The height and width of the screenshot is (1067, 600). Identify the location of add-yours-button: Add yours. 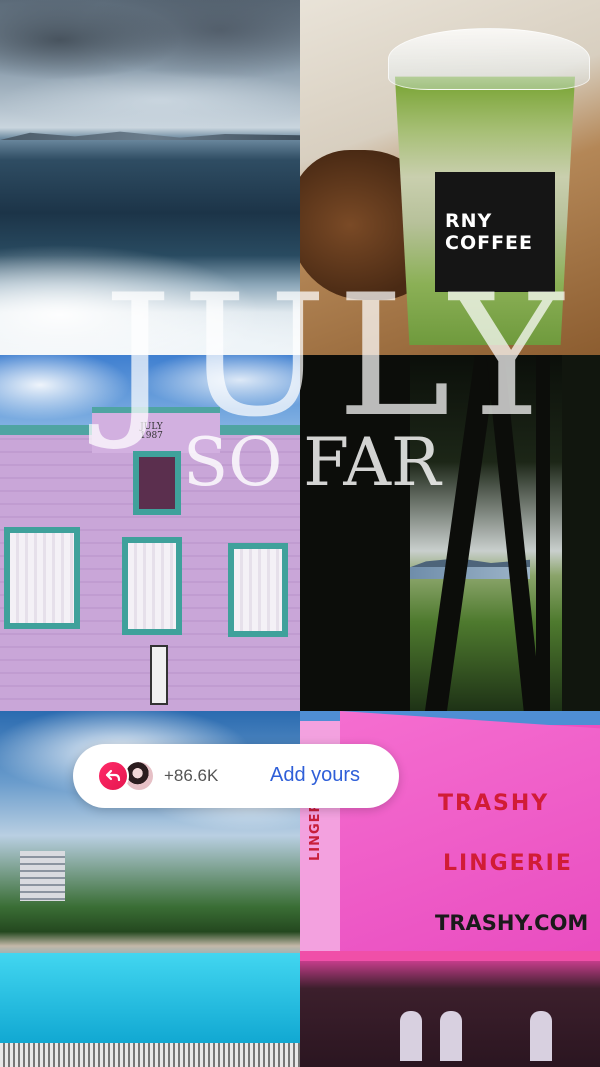
(315, 775).